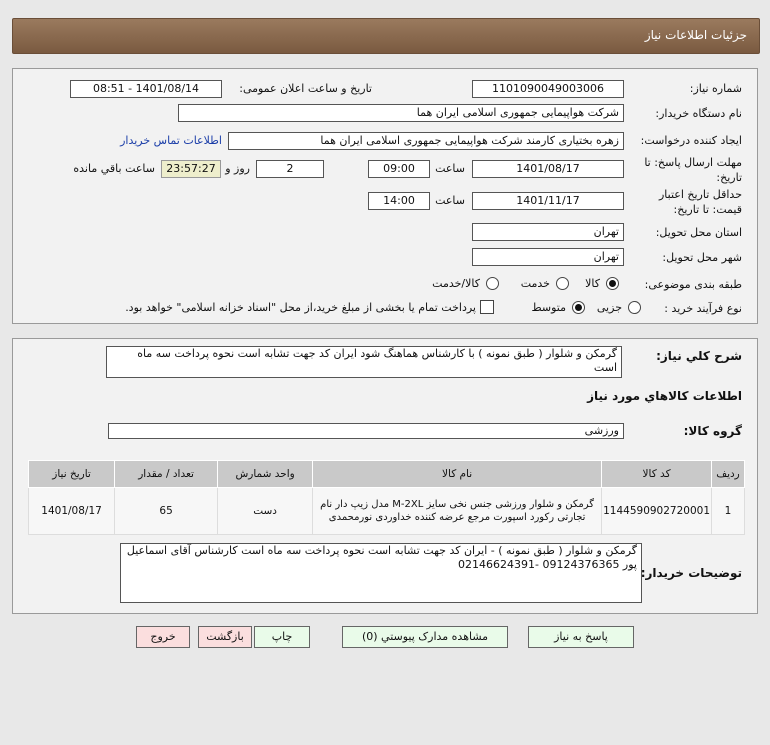 This screenshot has height=745, width=770. Describe the element at coordinates (282, 637) in the screenshot. I see `print-button: چاپ` at that location.